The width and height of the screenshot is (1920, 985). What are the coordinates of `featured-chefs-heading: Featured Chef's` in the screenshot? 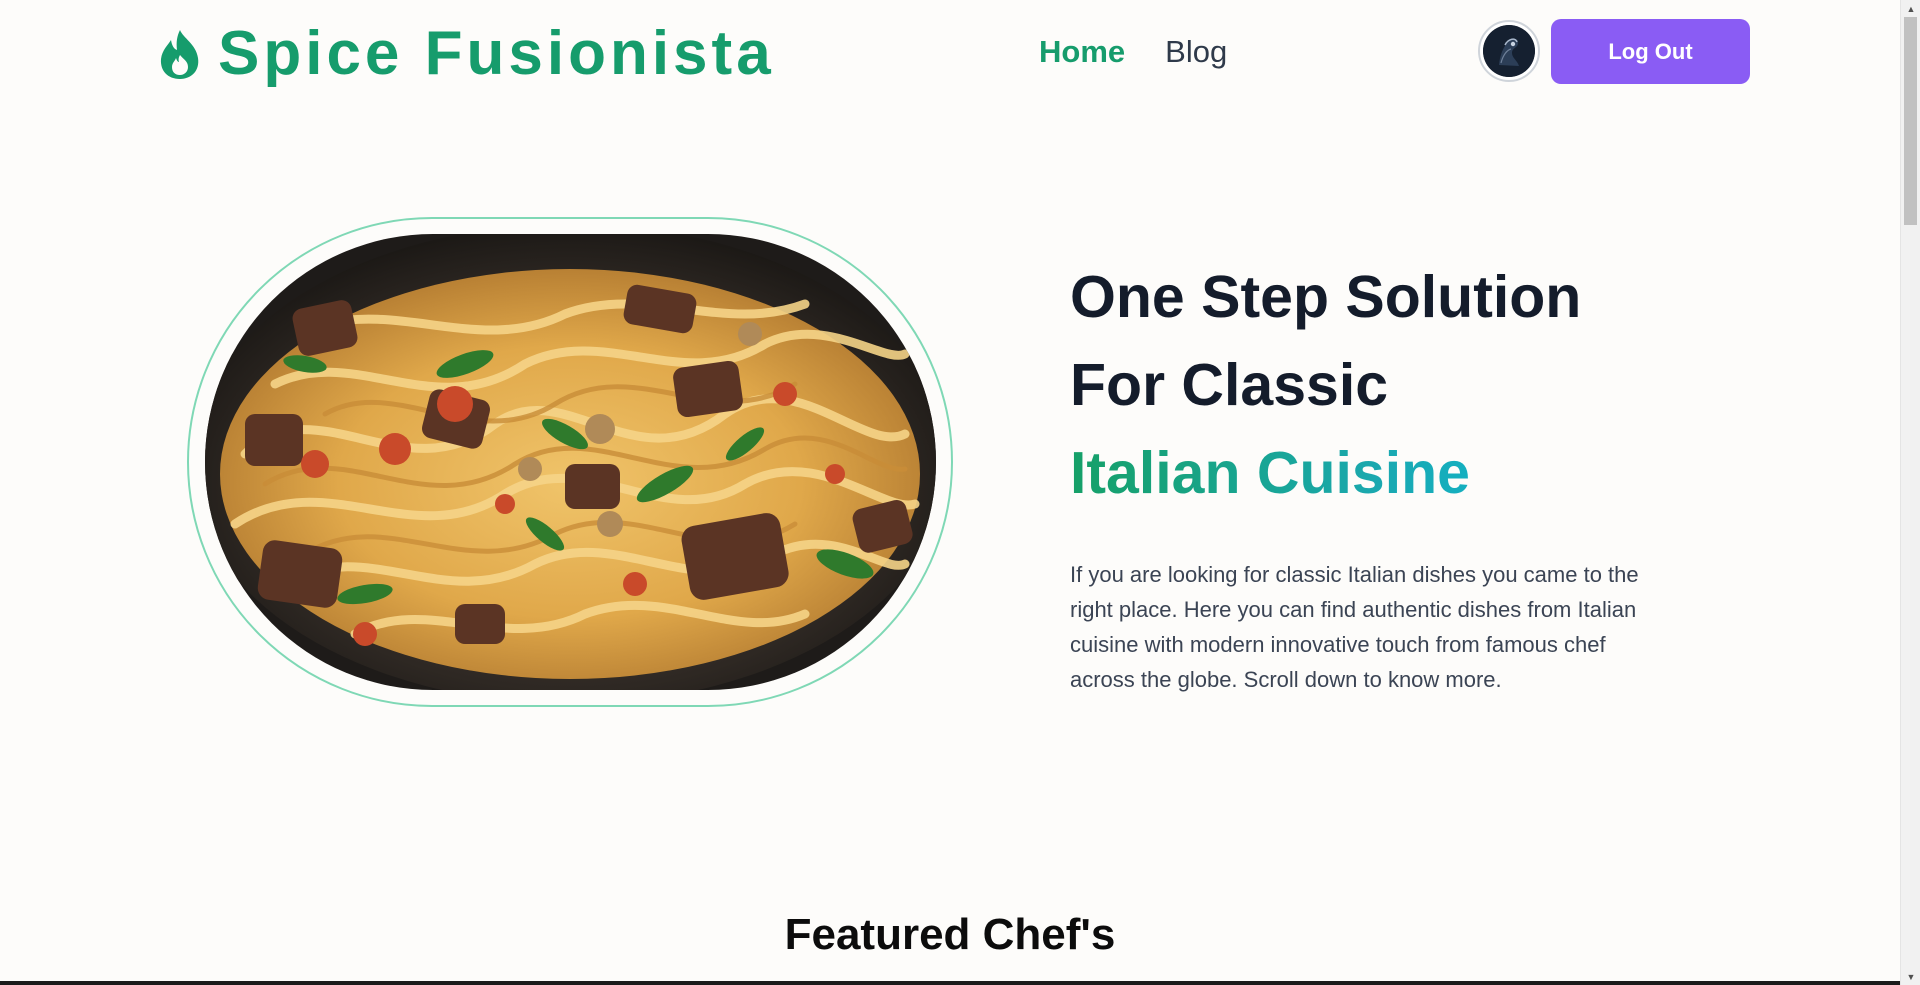 It's located at (950, 934).